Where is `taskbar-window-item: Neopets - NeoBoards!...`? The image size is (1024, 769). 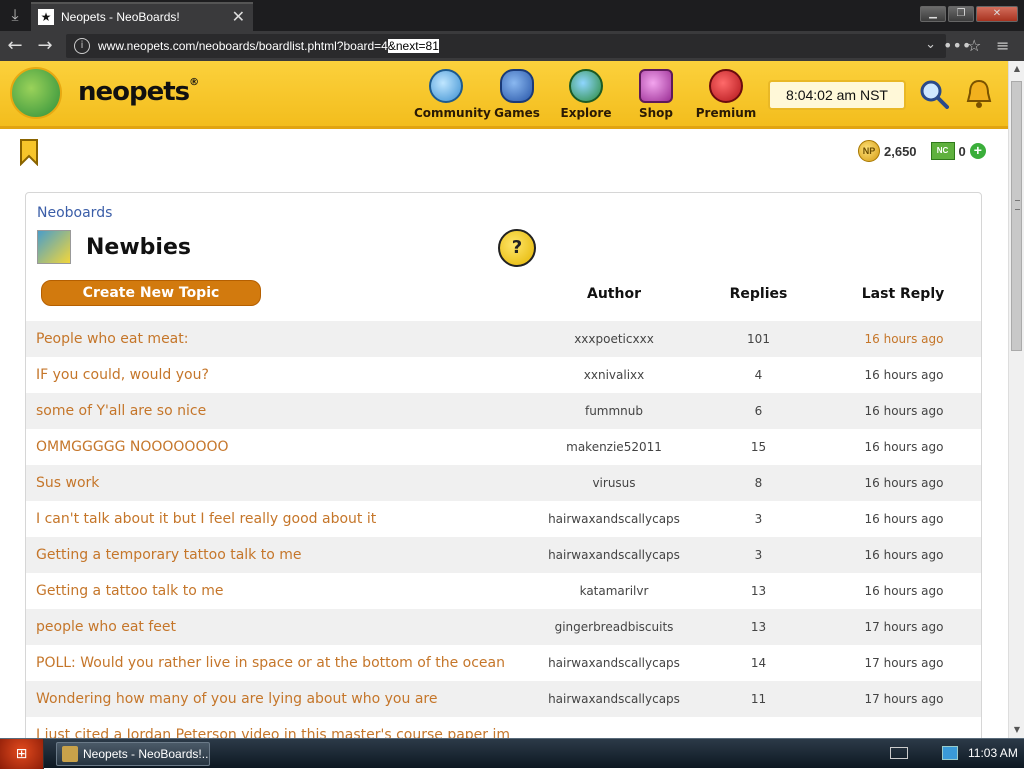 taskbar-window-item: Neopets - NeoBoards!... is located at coordinates (133, 754).